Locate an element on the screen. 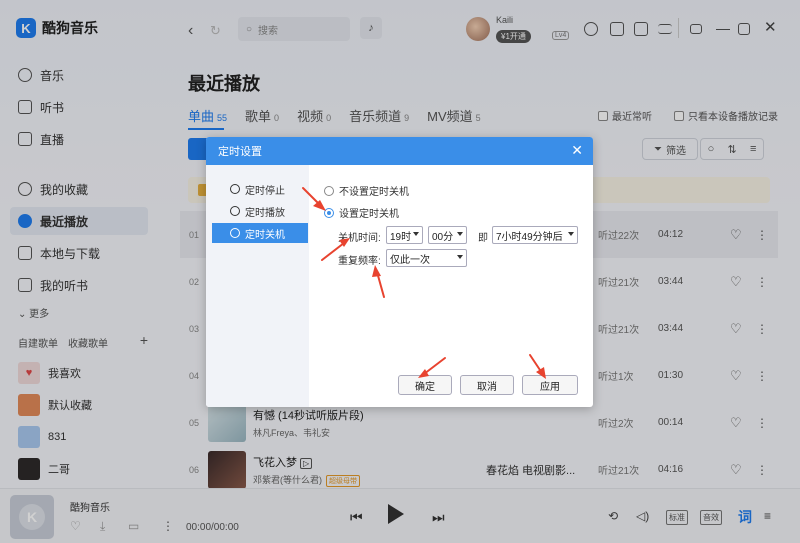 The height and width of the screenshot is (543, 800). set-shutdown-radio: 设置定时关机 is located at coordinates (361, 212).